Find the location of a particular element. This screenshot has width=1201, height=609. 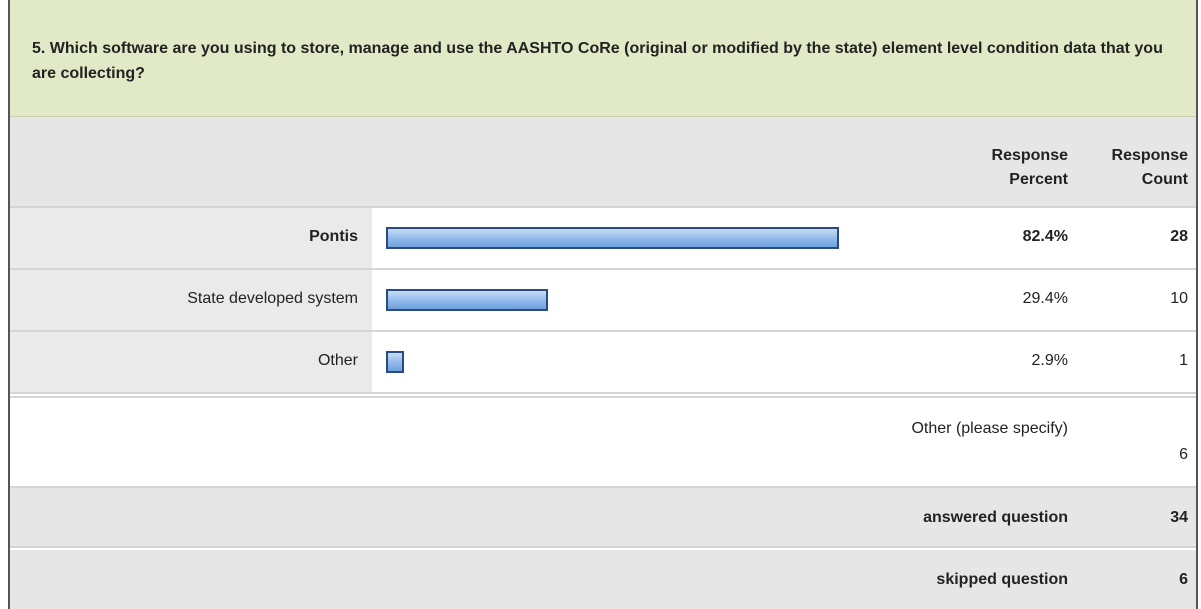

response-count-header-line2: Count is located at coordinates (1164, 179).